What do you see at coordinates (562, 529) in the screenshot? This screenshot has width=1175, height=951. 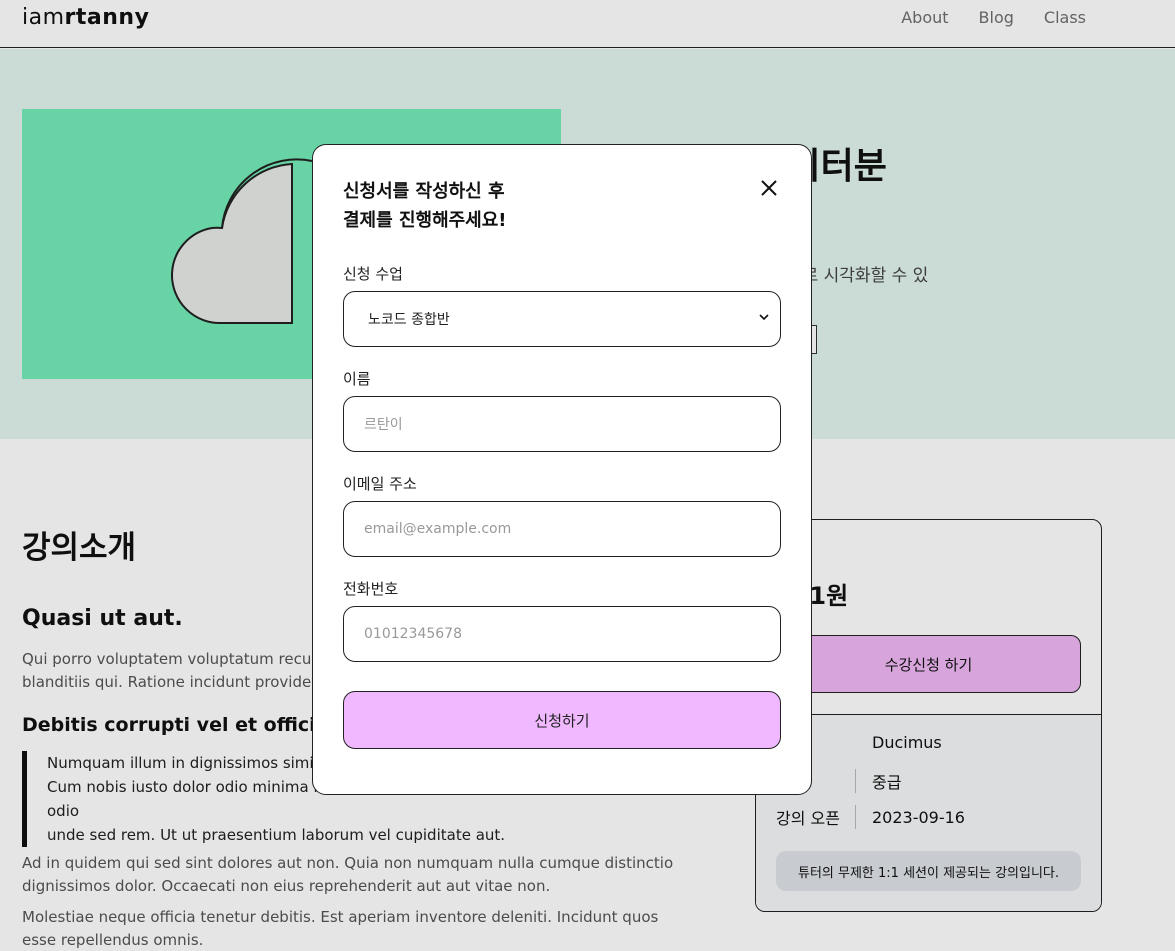 I see `email-input: email@example.com` at bounding box center [562, 529].